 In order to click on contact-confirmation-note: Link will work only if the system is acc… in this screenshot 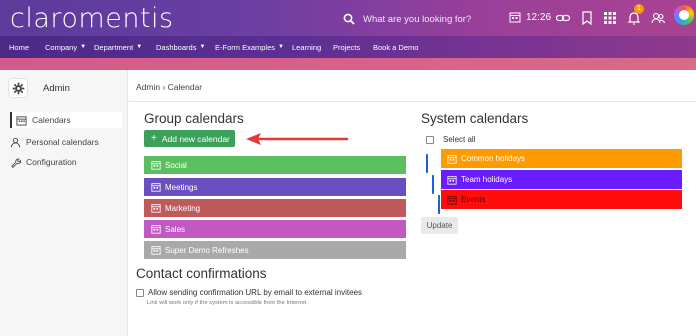, I will do `click(227, 303)`.